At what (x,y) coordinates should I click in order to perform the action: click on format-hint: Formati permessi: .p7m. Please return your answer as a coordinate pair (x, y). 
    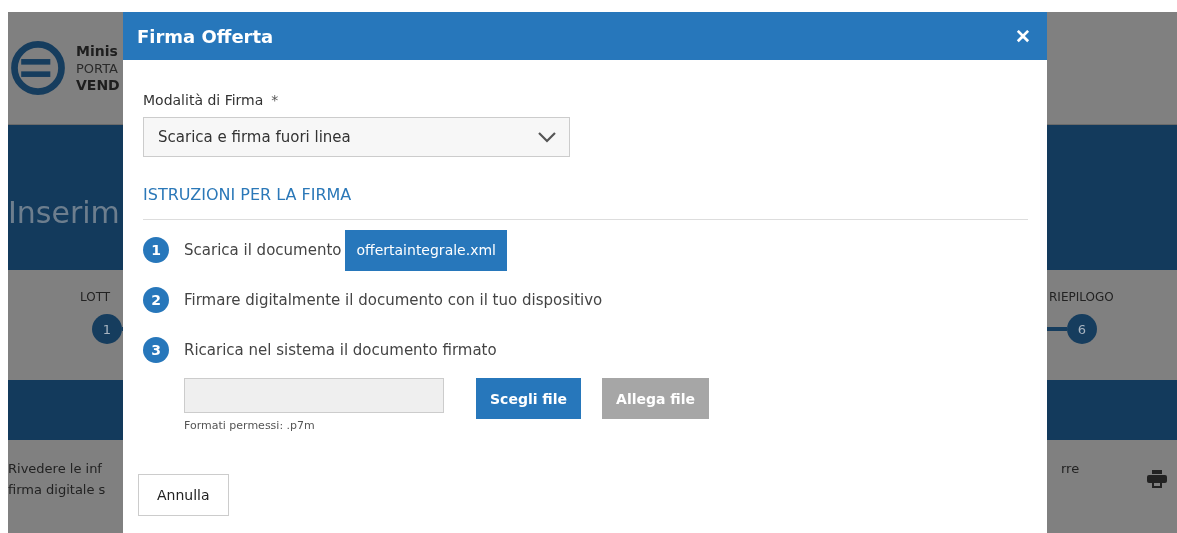
    Looking at the image, I should click on (250, 425).